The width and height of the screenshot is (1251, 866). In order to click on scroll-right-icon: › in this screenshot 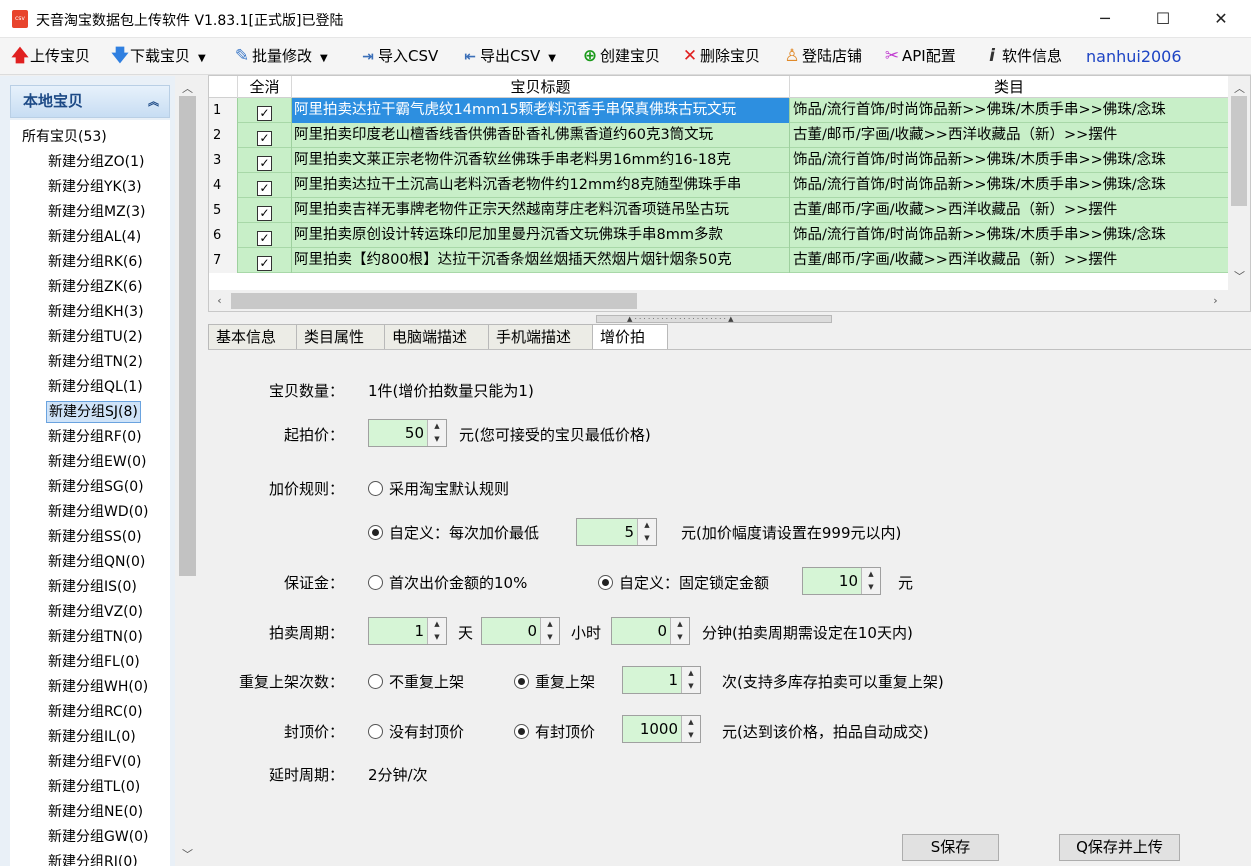, I will do `click(1215, 300)`.